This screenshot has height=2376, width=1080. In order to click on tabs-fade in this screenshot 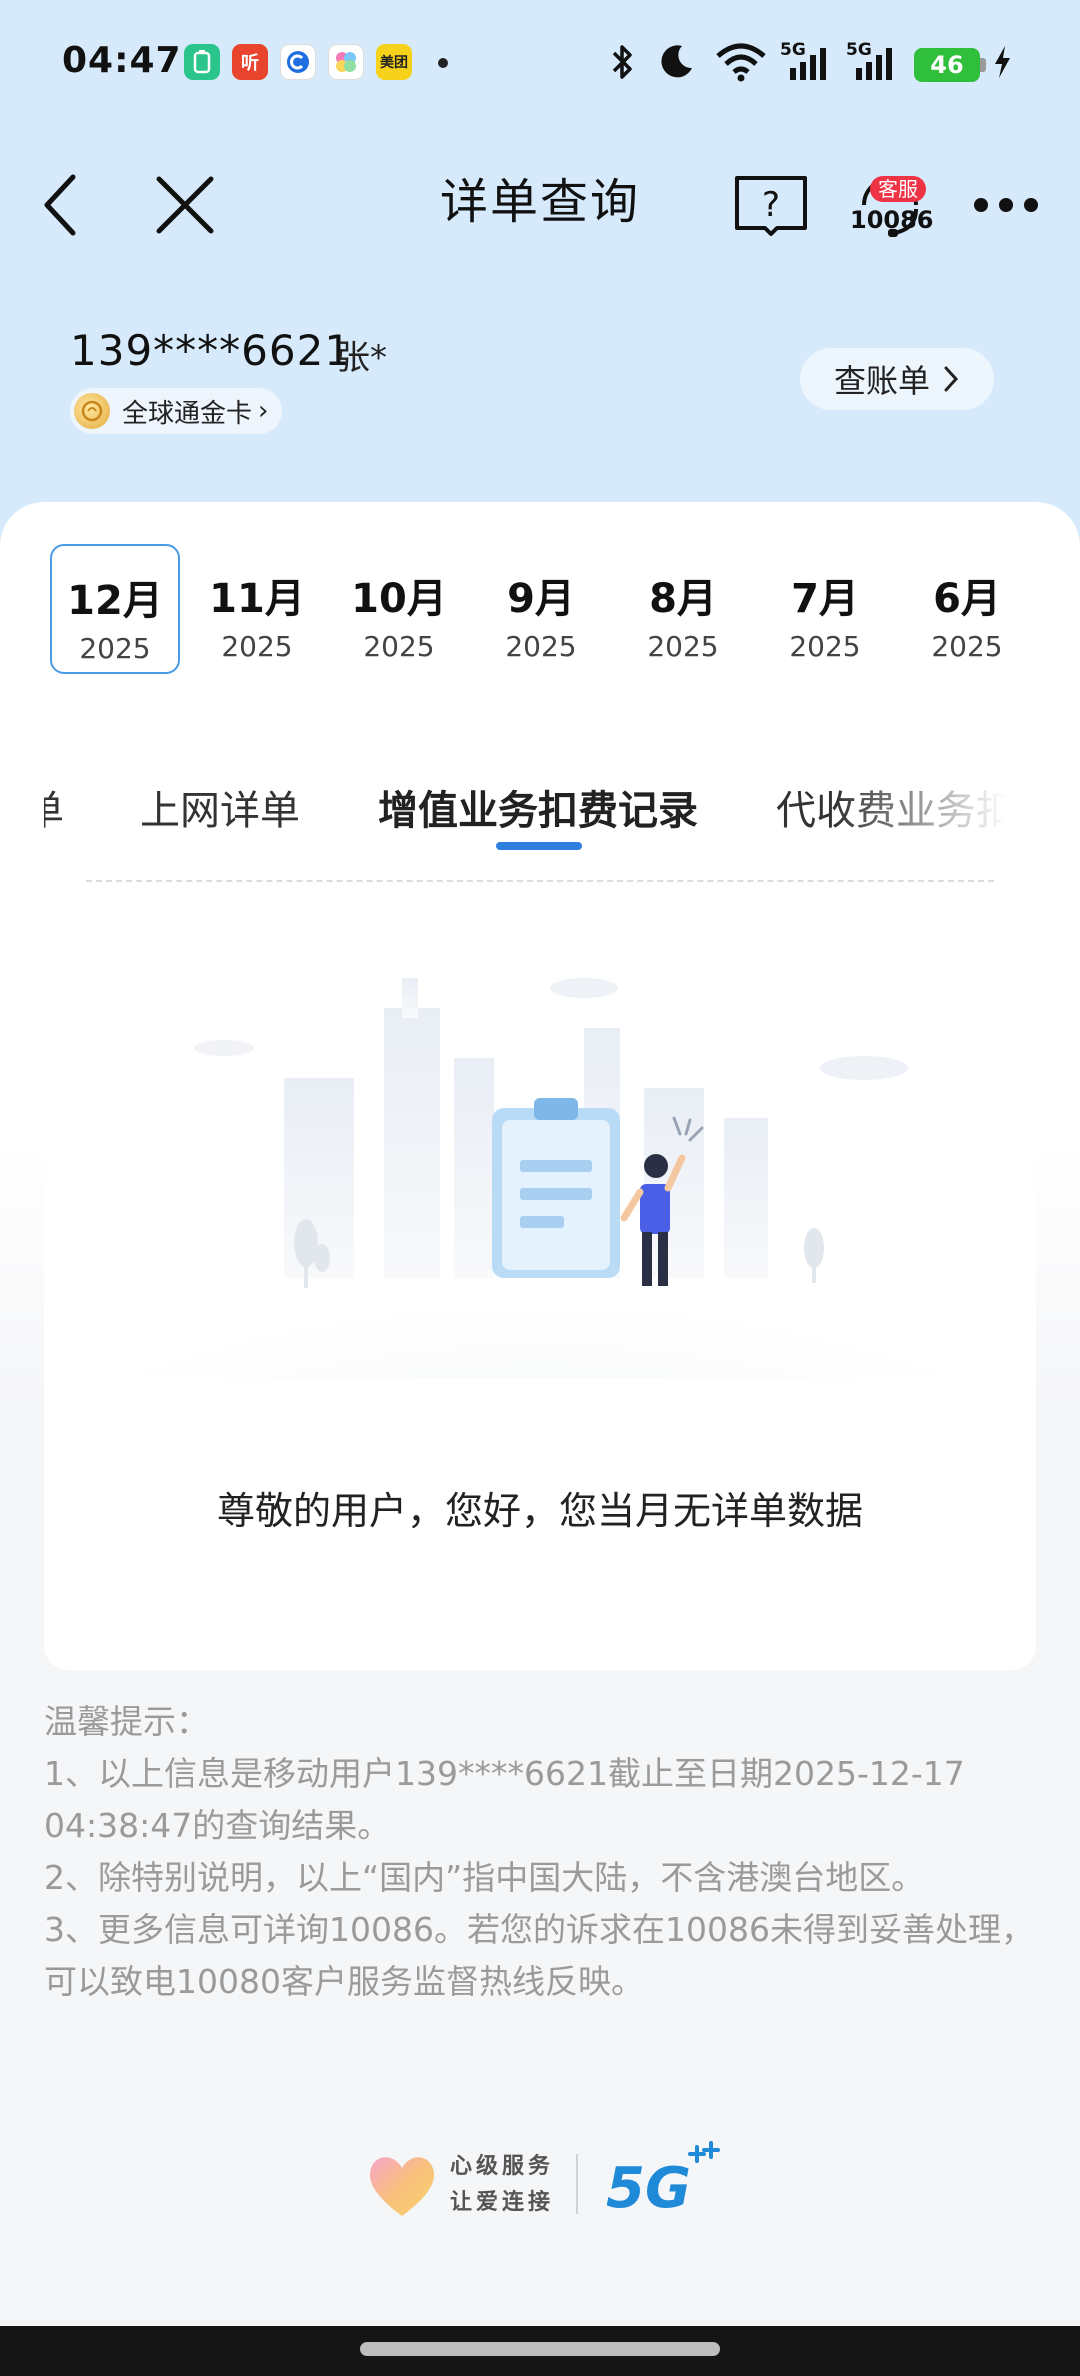, I will do `click(936, 803)`.